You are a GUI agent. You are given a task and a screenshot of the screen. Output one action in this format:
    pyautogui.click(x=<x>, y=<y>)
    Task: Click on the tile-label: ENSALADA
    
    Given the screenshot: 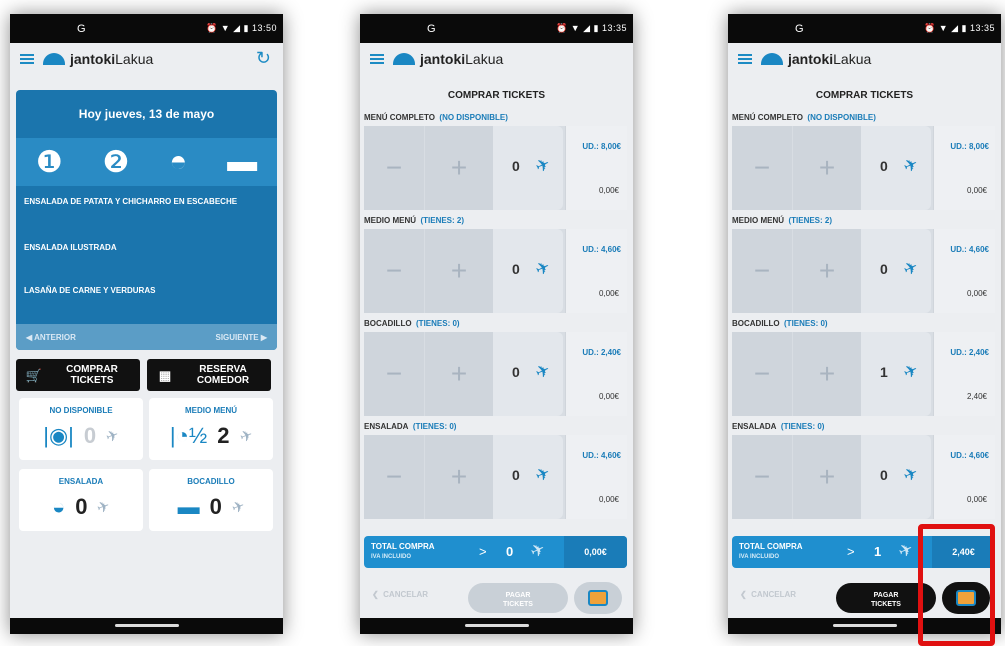 What is the action you would take?
    pyautogui.click(x=81, y=481)
    